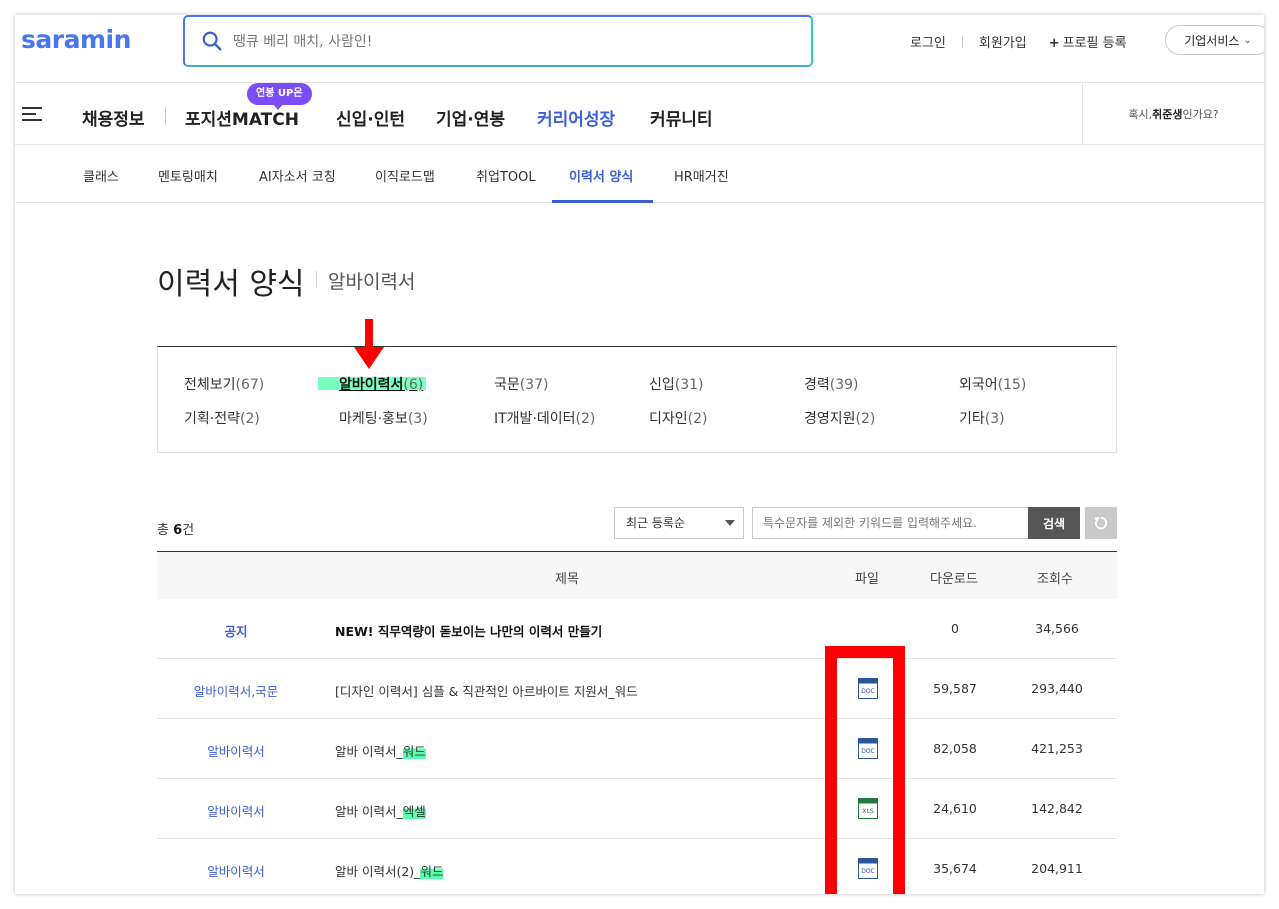  What do you see at coordinates (978, 385) in the screenshot?
I see `category-label: 외국어` at bounding box center [978, 385].